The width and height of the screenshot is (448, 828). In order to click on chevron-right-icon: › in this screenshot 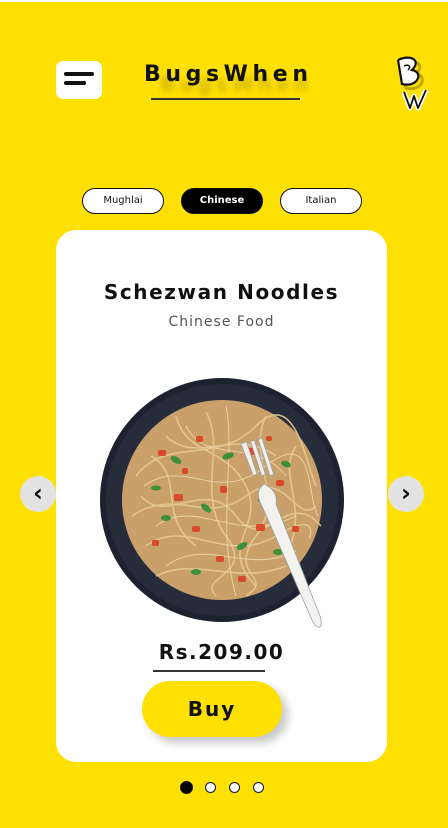, I will do `click(406, 494)`.